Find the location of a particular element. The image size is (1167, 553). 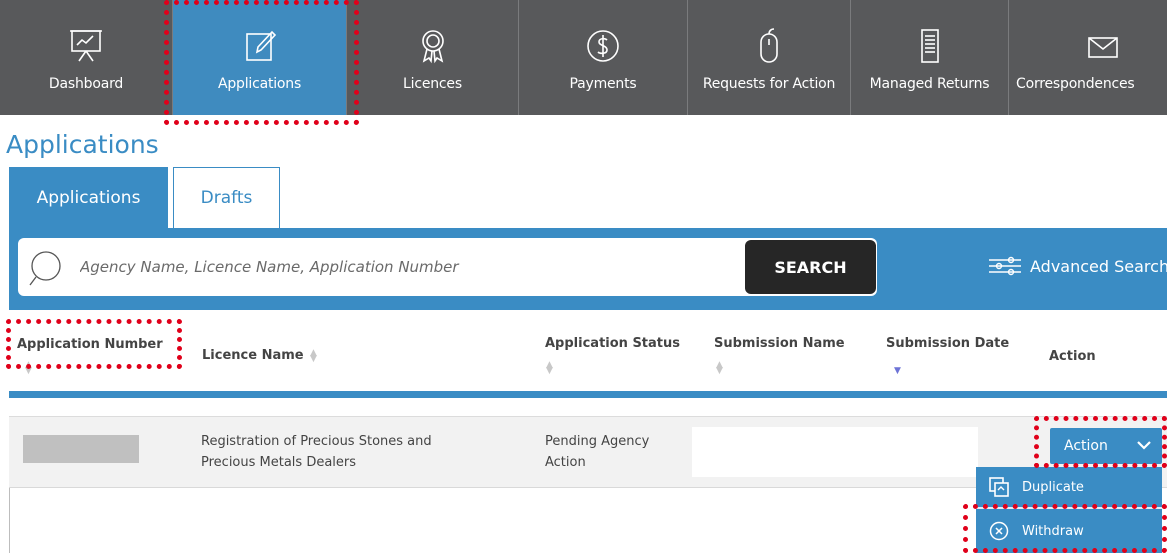

status-line: Pending Agency is located at coordinates (597, 441).